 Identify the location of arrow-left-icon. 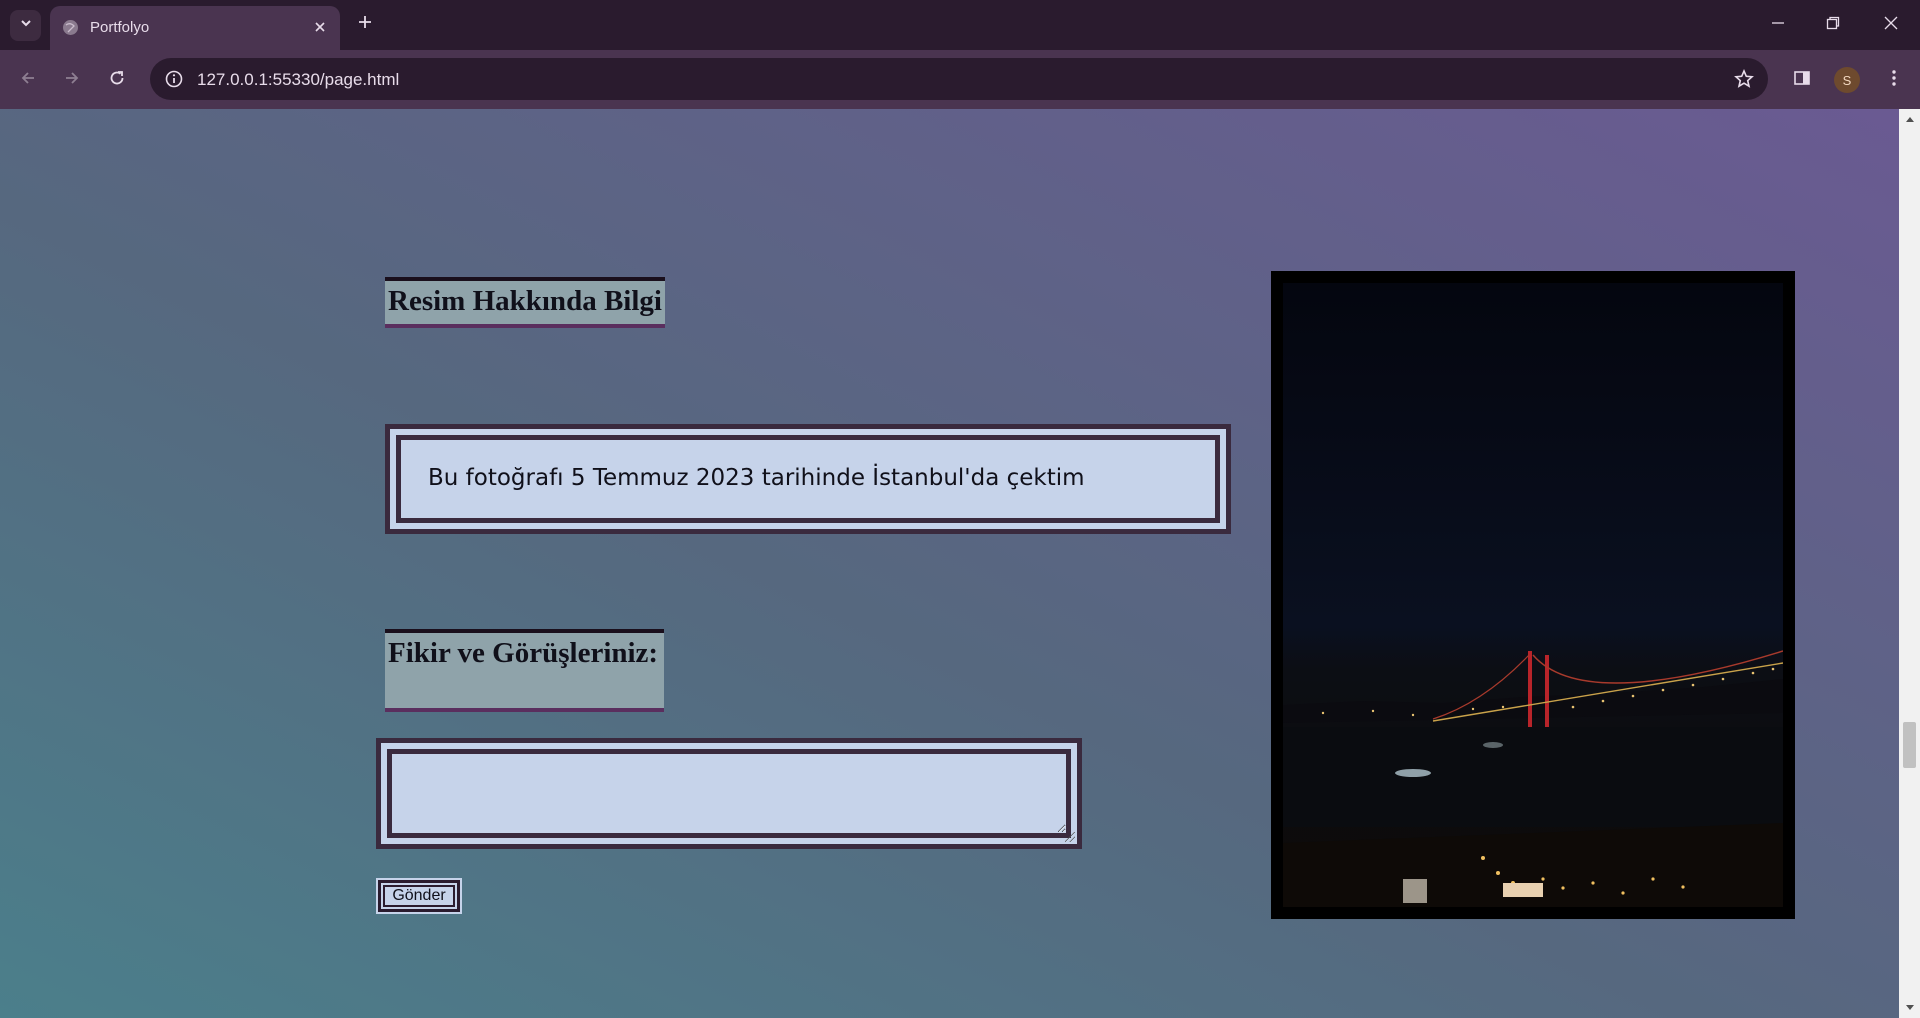
(28, 80).